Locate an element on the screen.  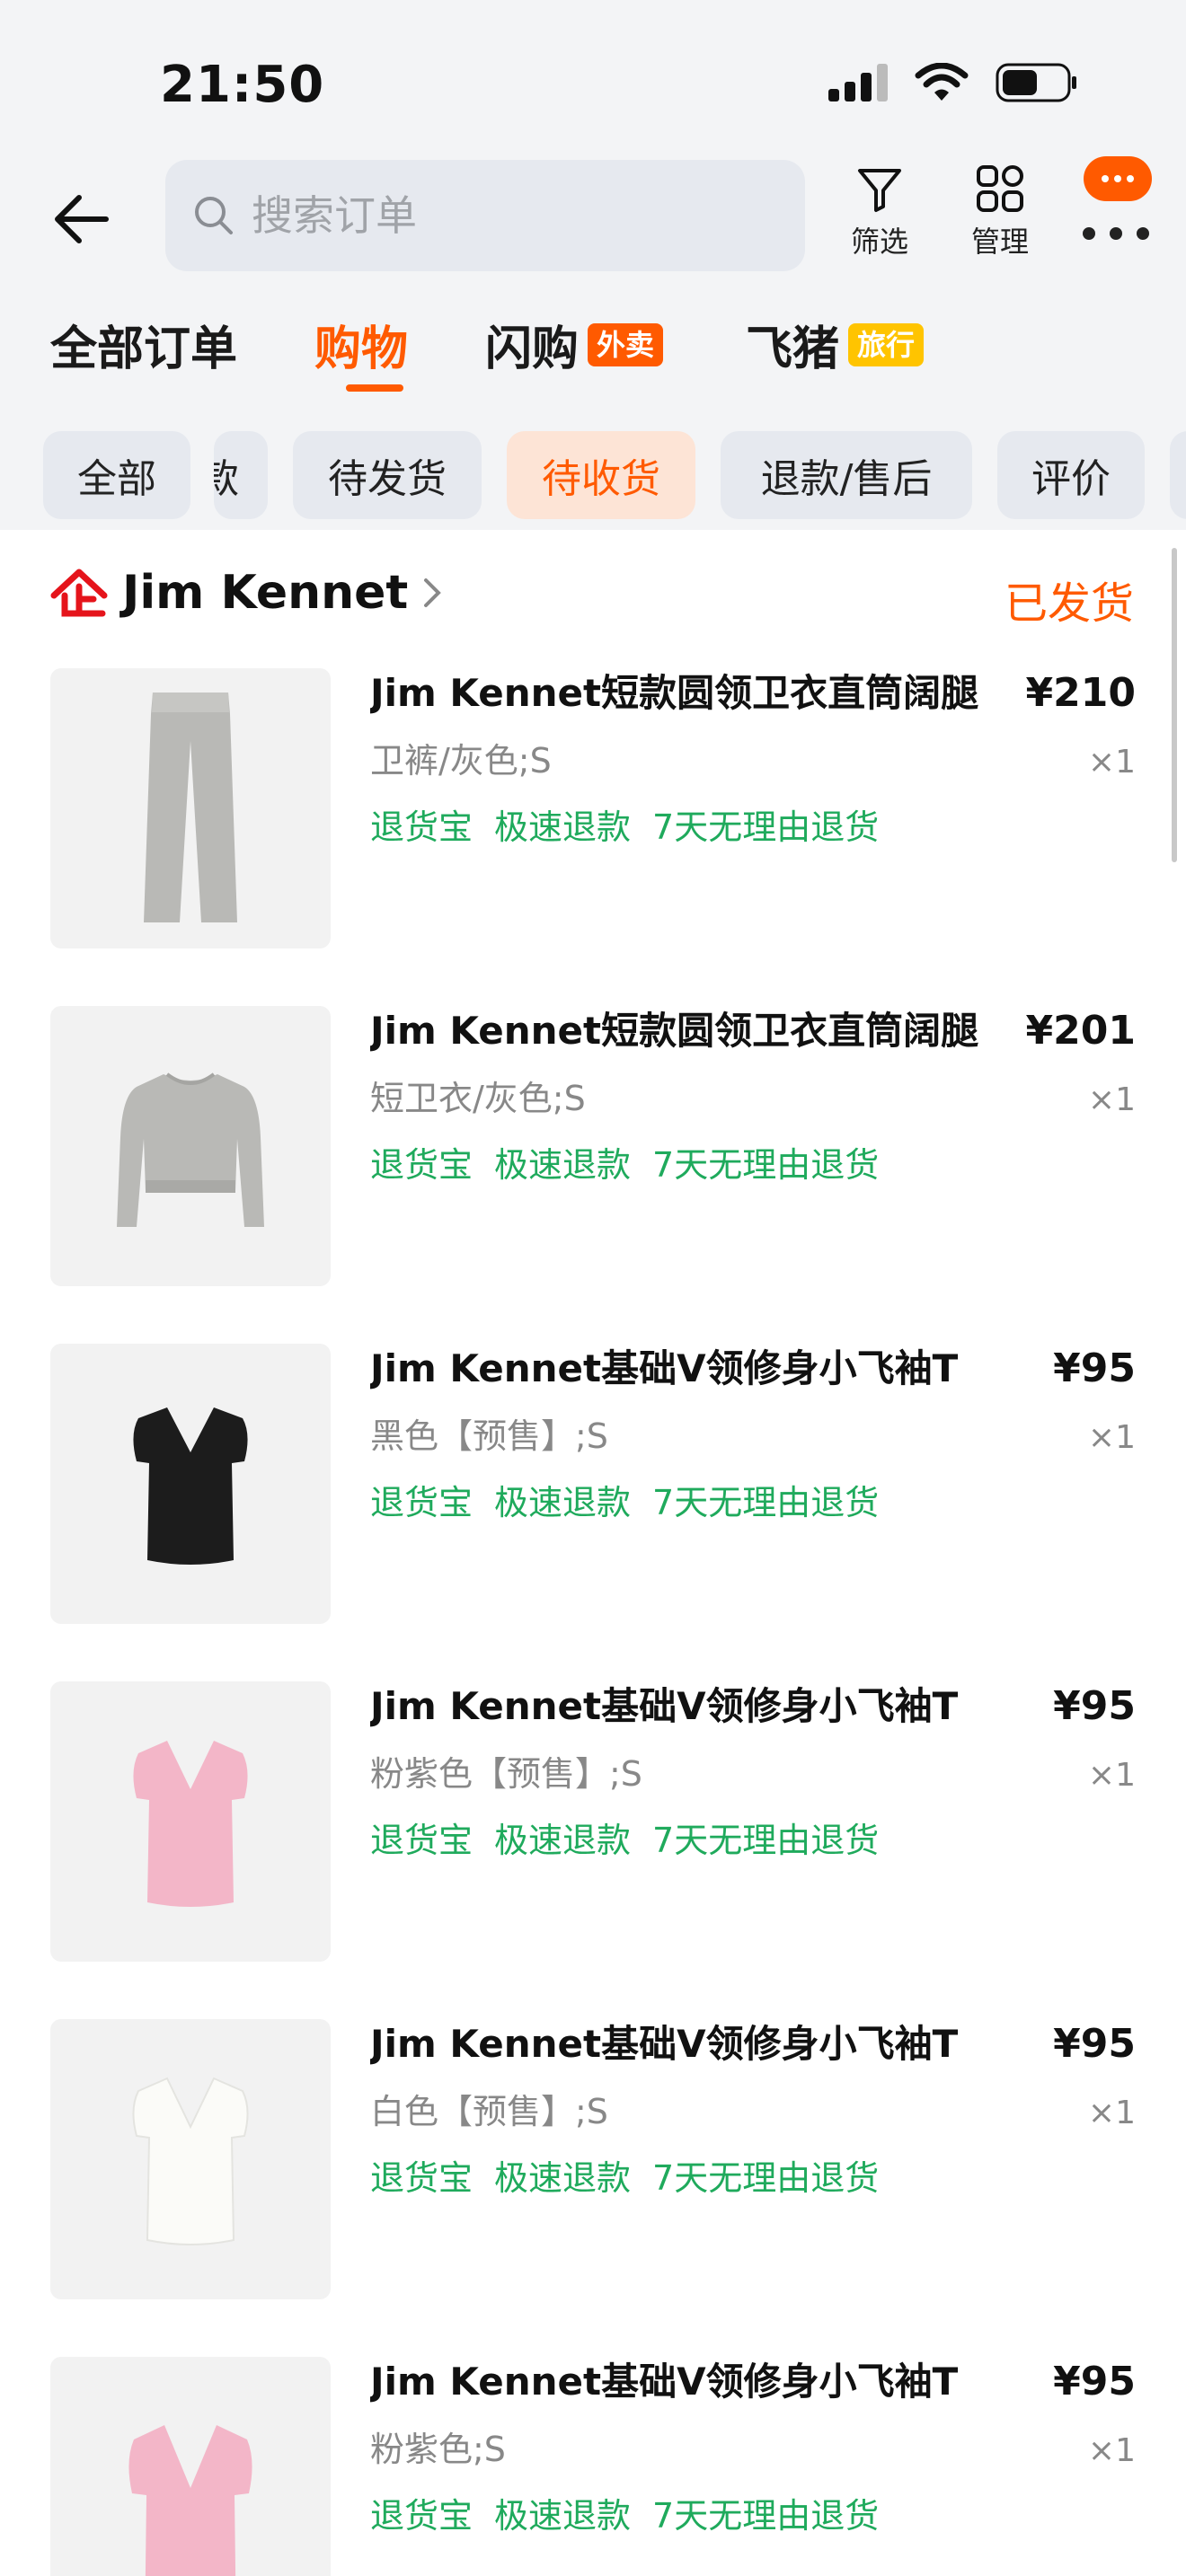
chip-label: 待收货 is located at coordinates (601, 479).